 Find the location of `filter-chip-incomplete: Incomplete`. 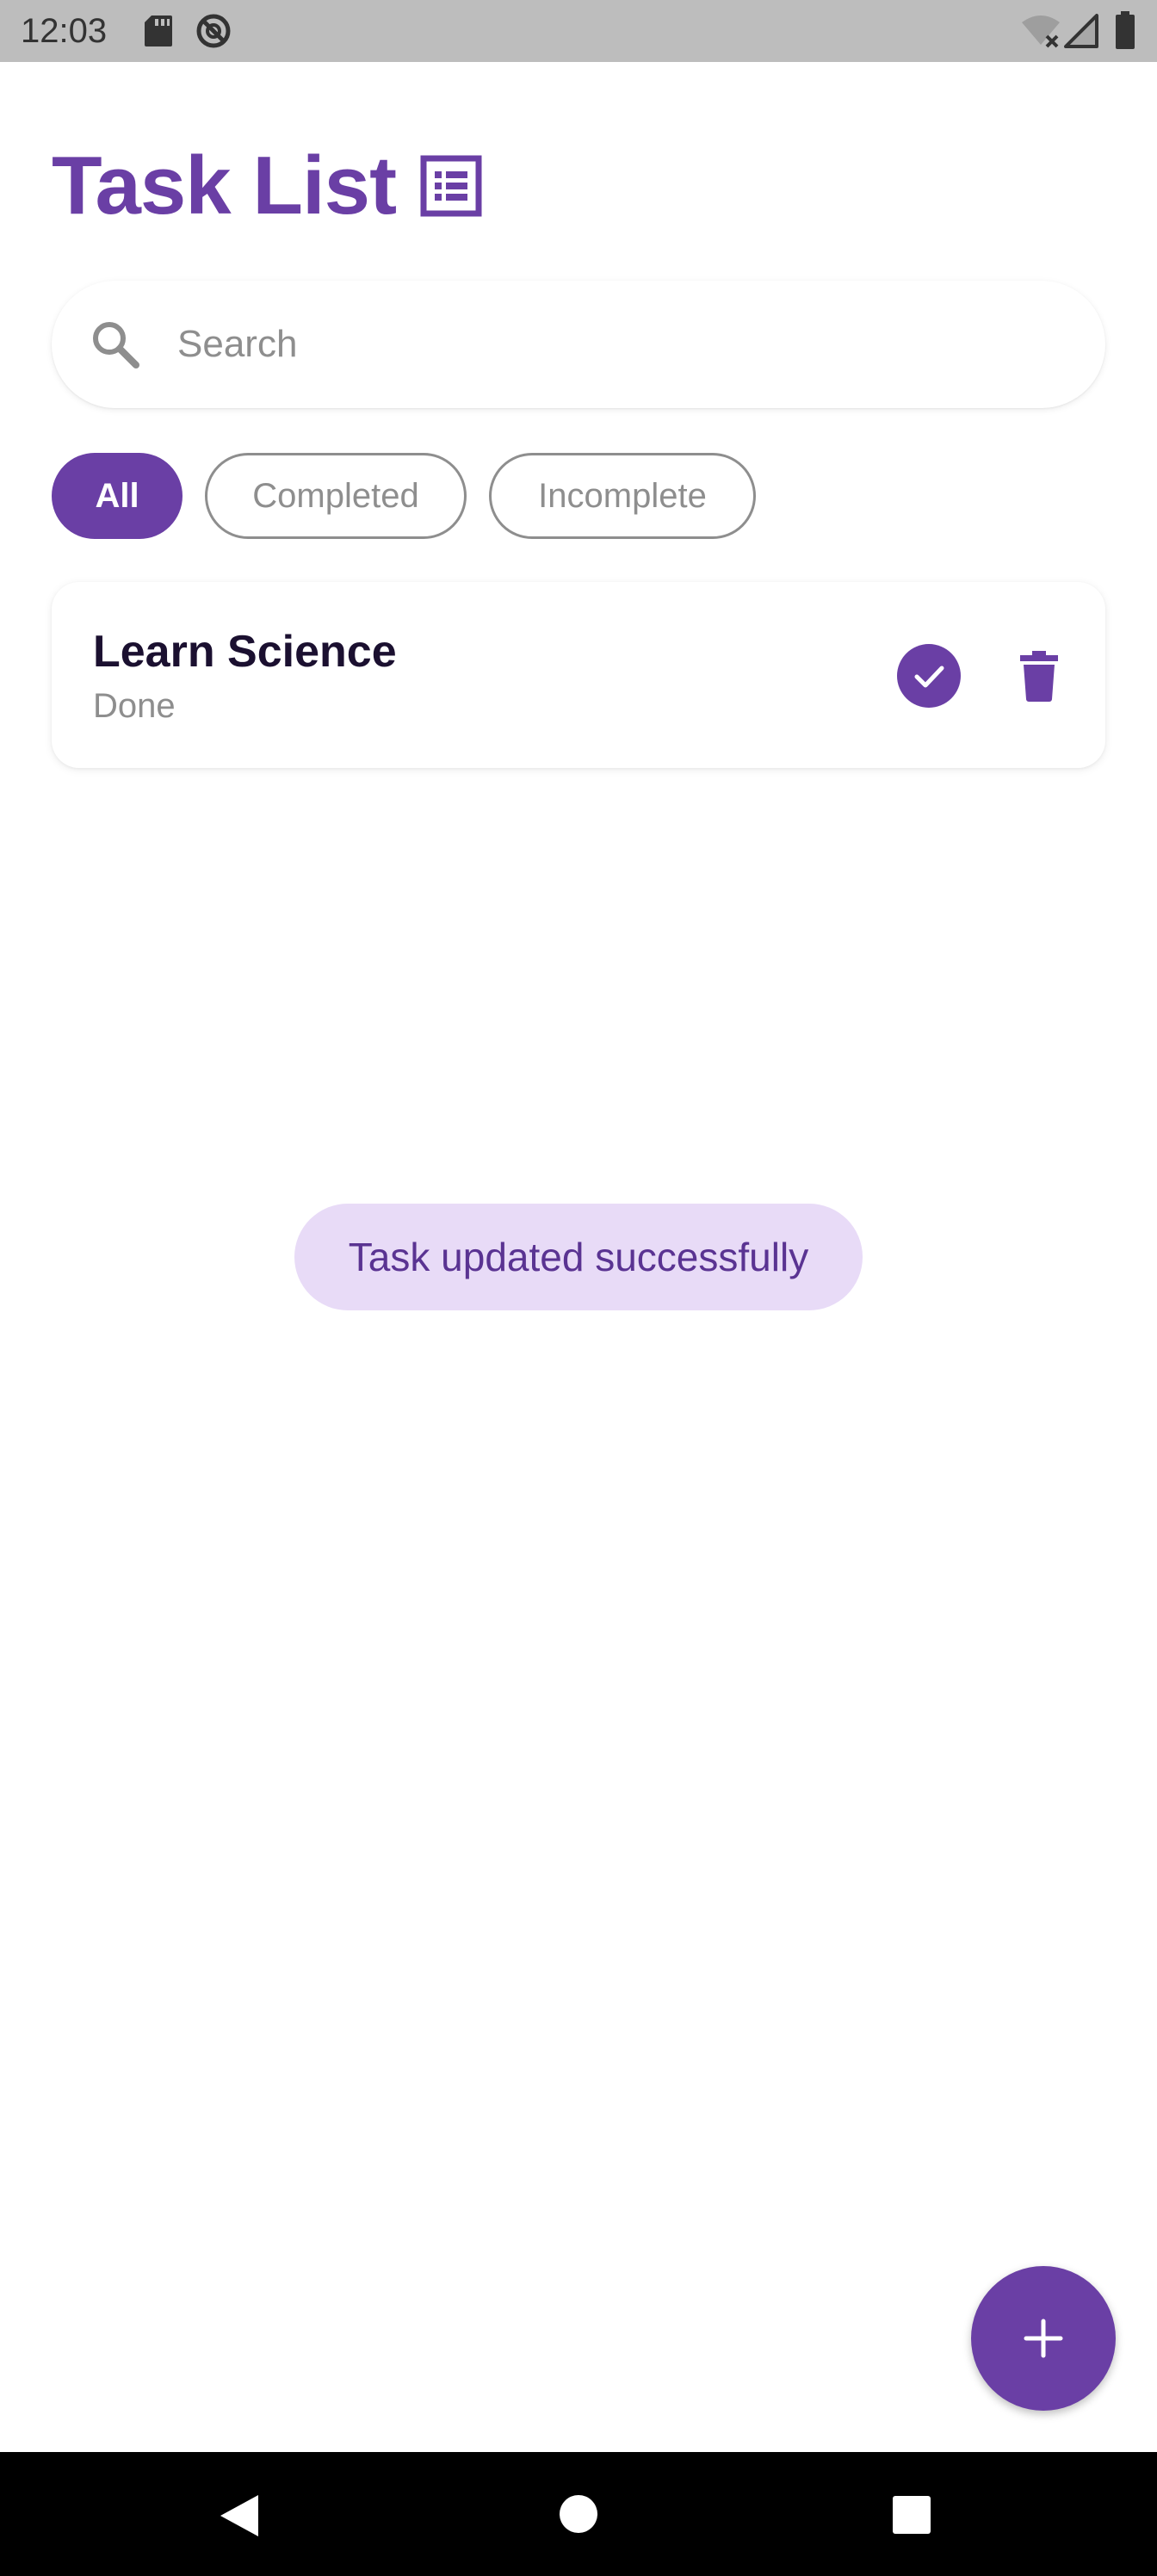

filter-chip-incomplete: Incomplete is located at coordinates (622, 496).